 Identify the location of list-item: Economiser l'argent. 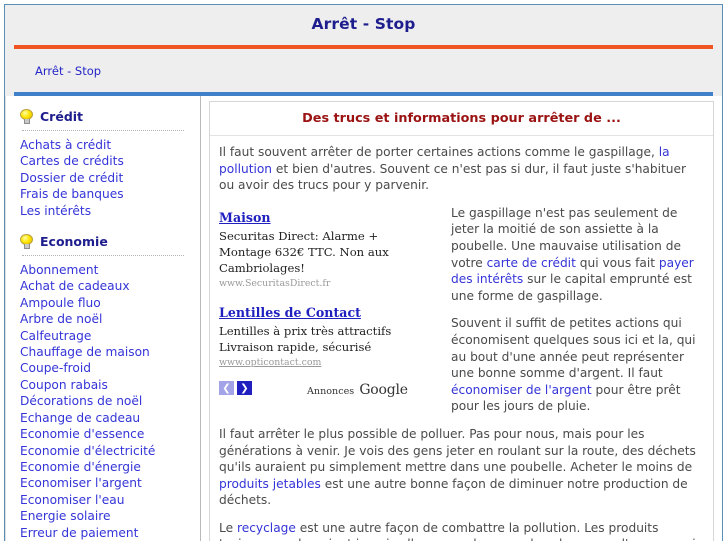
(110, 483).